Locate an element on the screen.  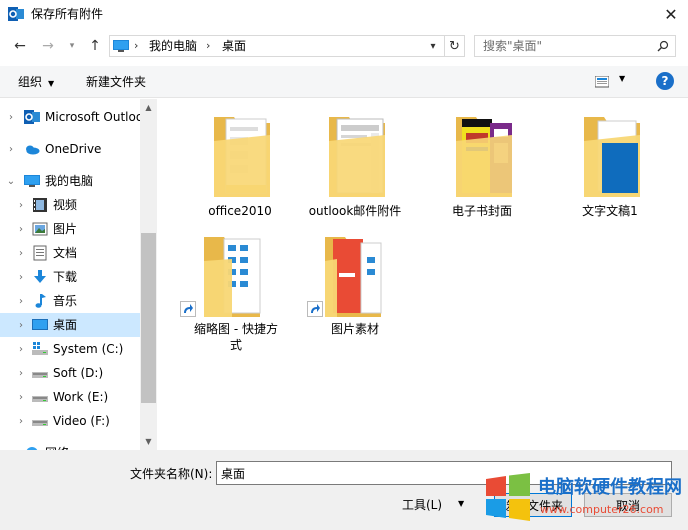
change-view-button: ▼ is located at coordinates (611, 82).